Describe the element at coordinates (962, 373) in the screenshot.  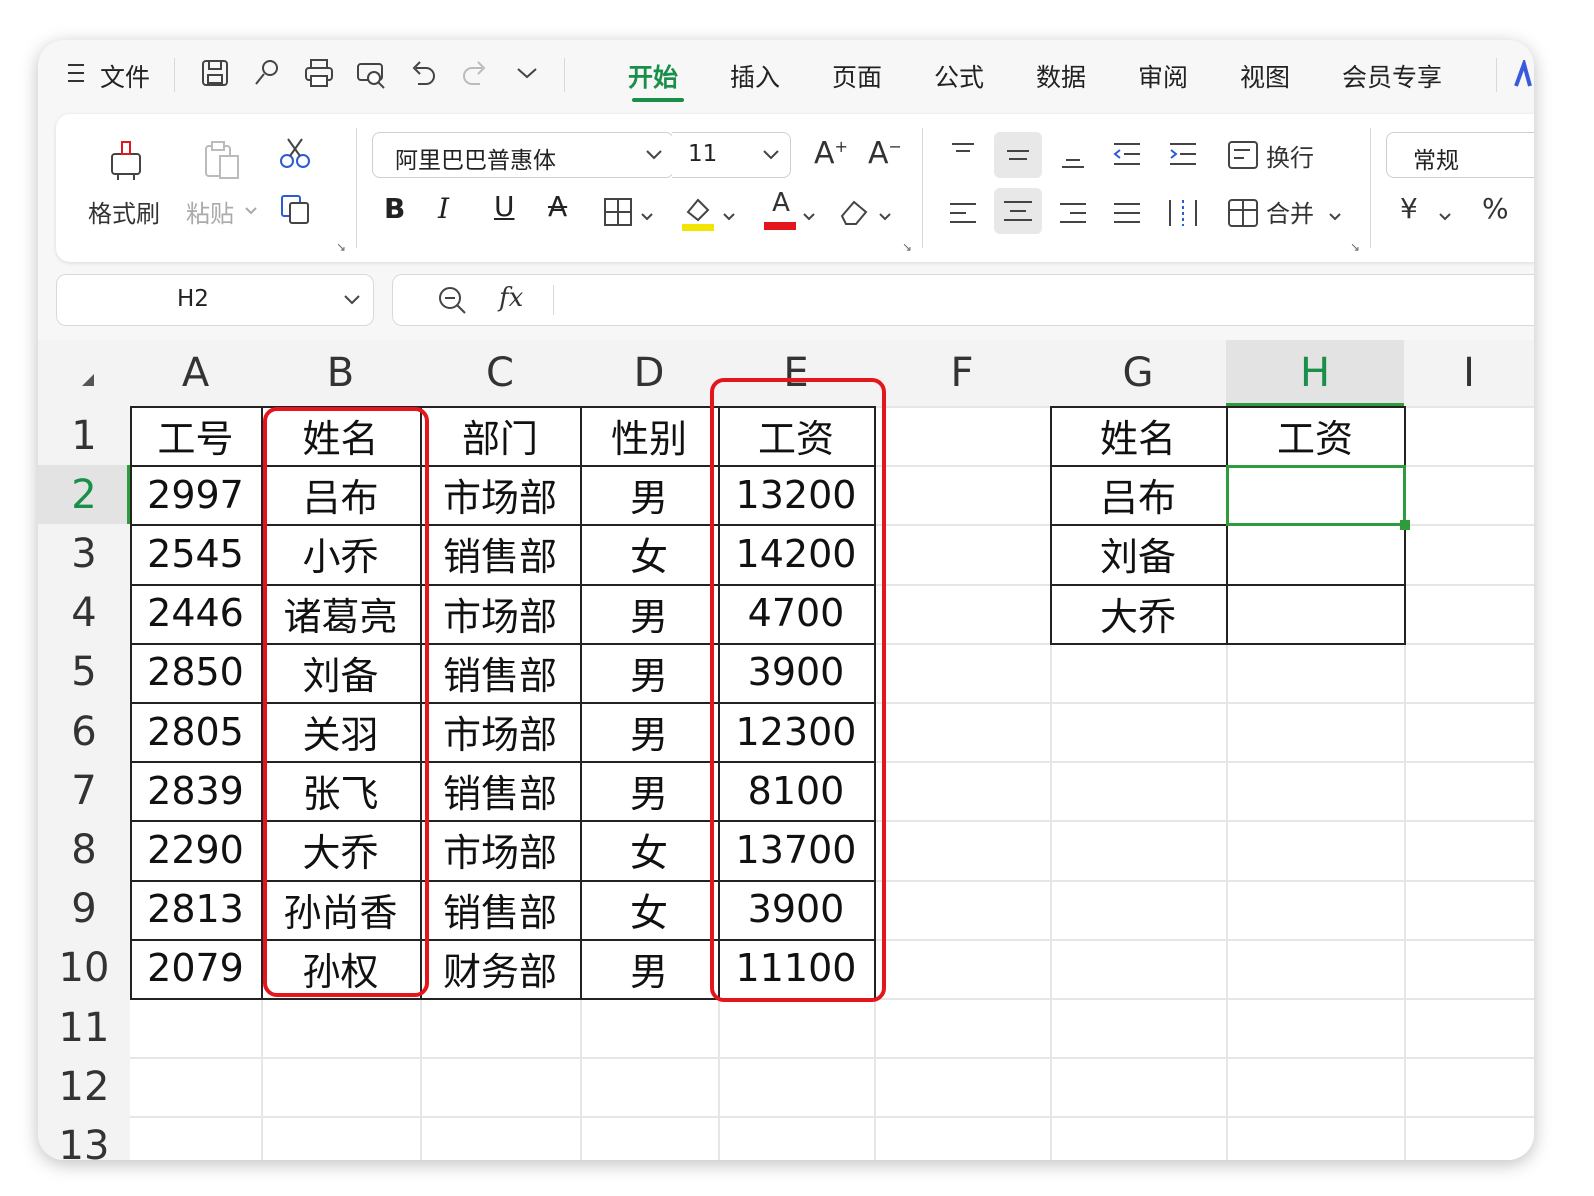
I see `column-header-f: F` at that location.